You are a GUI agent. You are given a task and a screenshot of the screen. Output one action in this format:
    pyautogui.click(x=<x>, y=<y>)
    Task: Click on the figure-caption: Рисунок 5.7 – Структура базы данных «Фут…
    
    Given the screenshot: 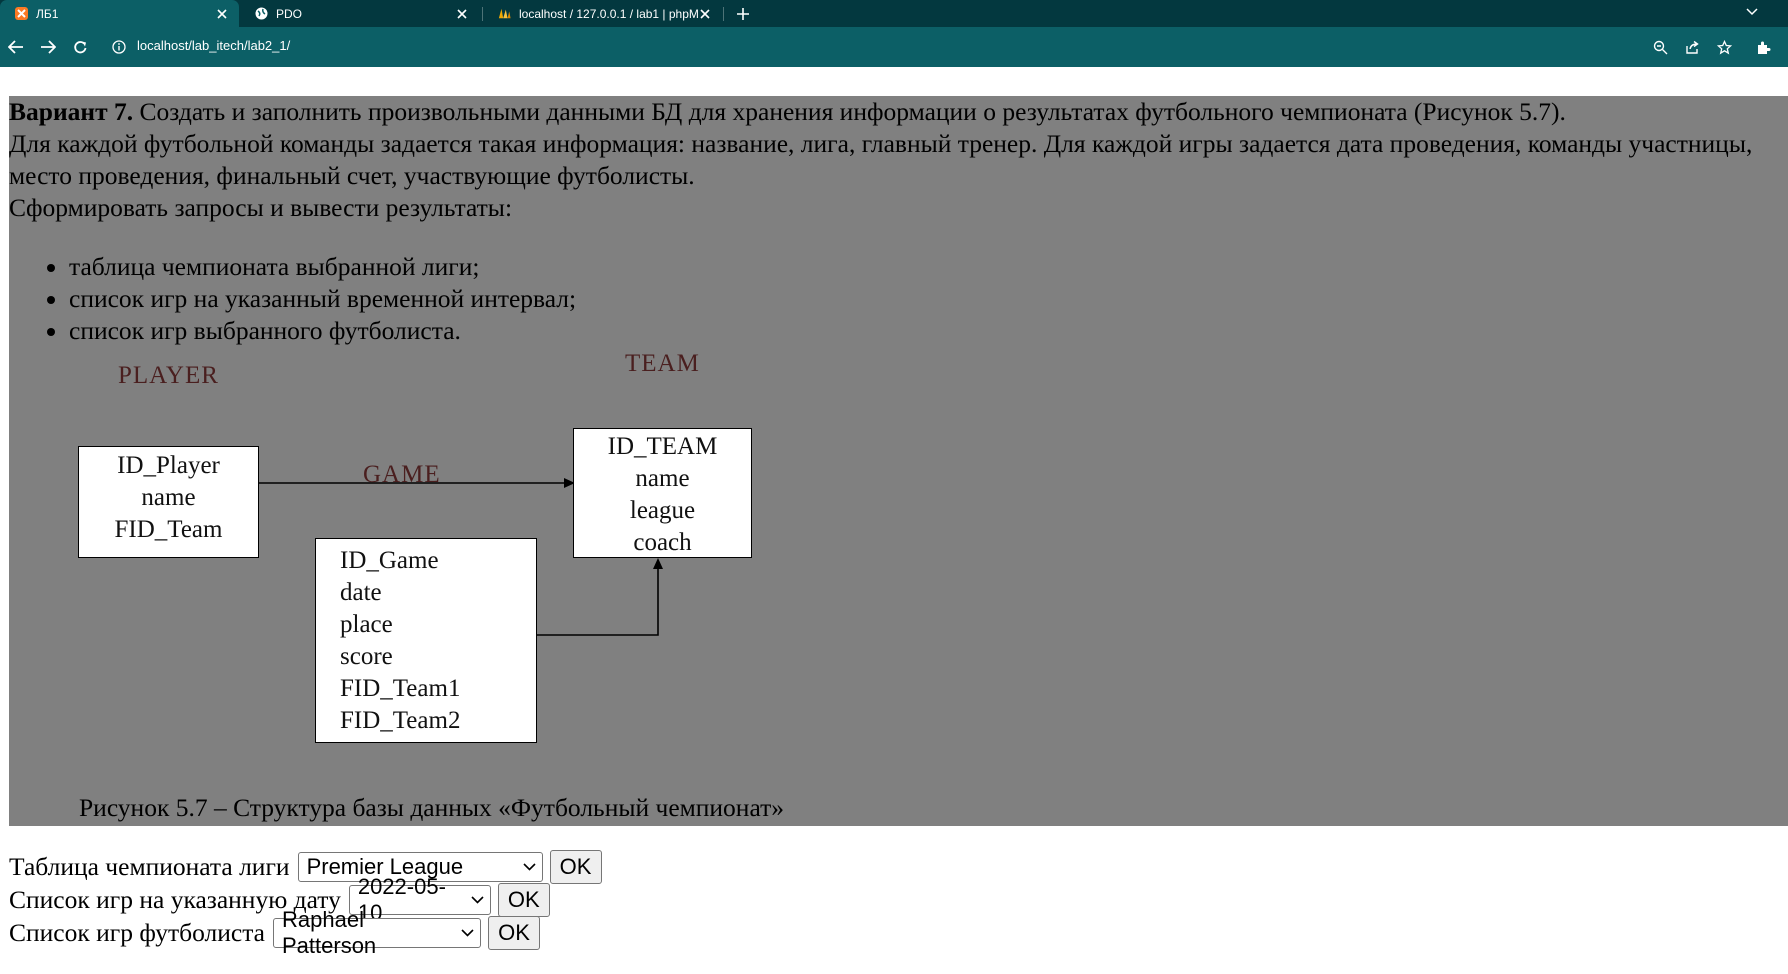 What is the action you would take?
    pyautogui.click(x=432, y=807)
    